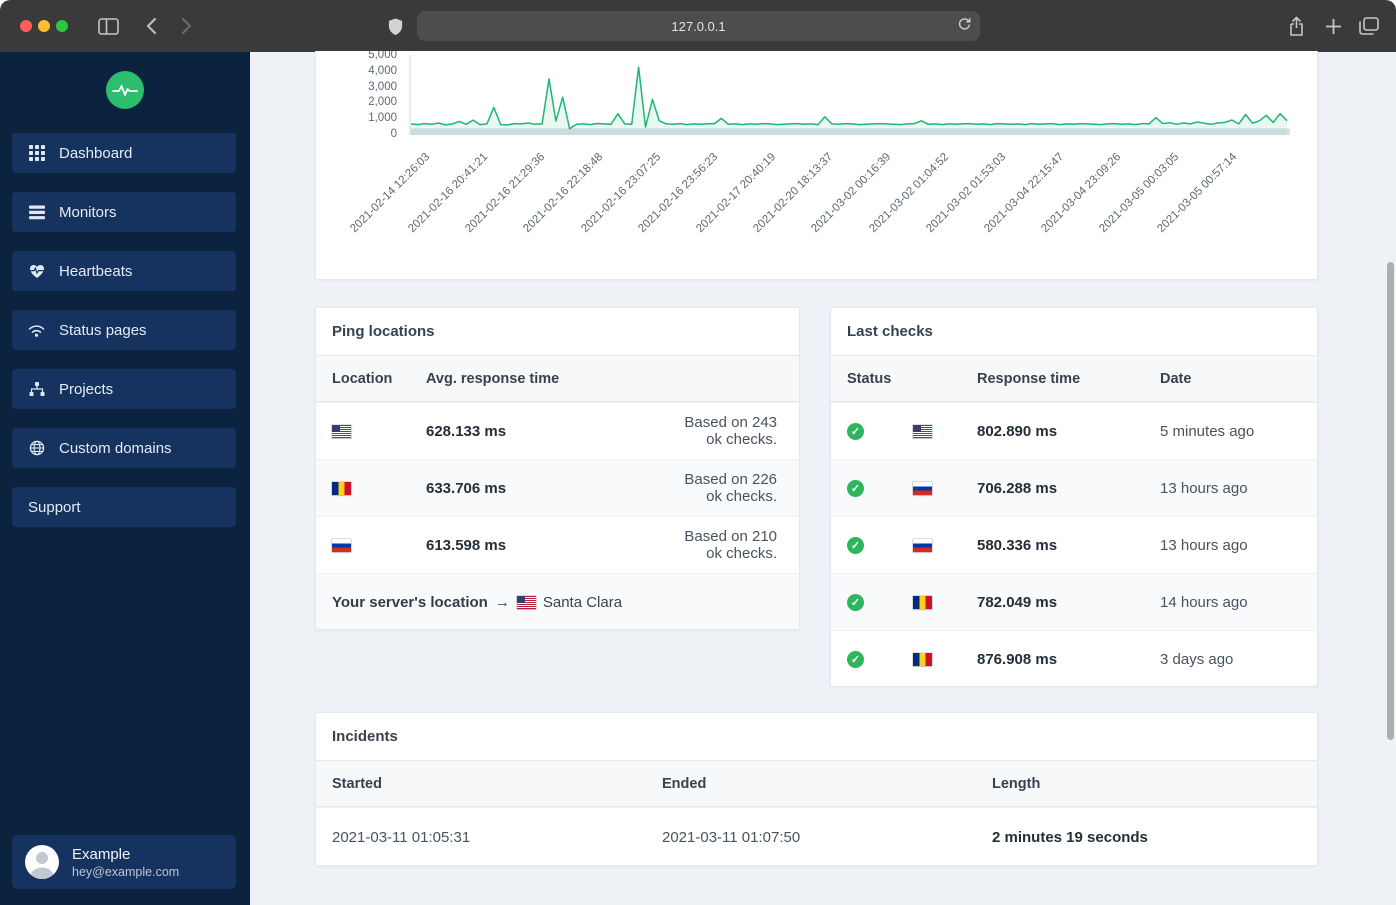  I want to click on card-title: Incidents, so click(816, 737).